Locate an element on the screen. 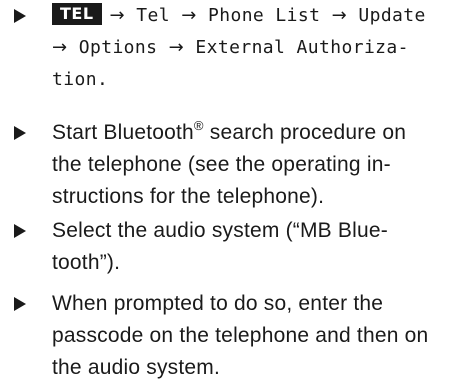  step-2-line-1: Start Bluetooth® search procedure on is located at coordinates (257, 133).